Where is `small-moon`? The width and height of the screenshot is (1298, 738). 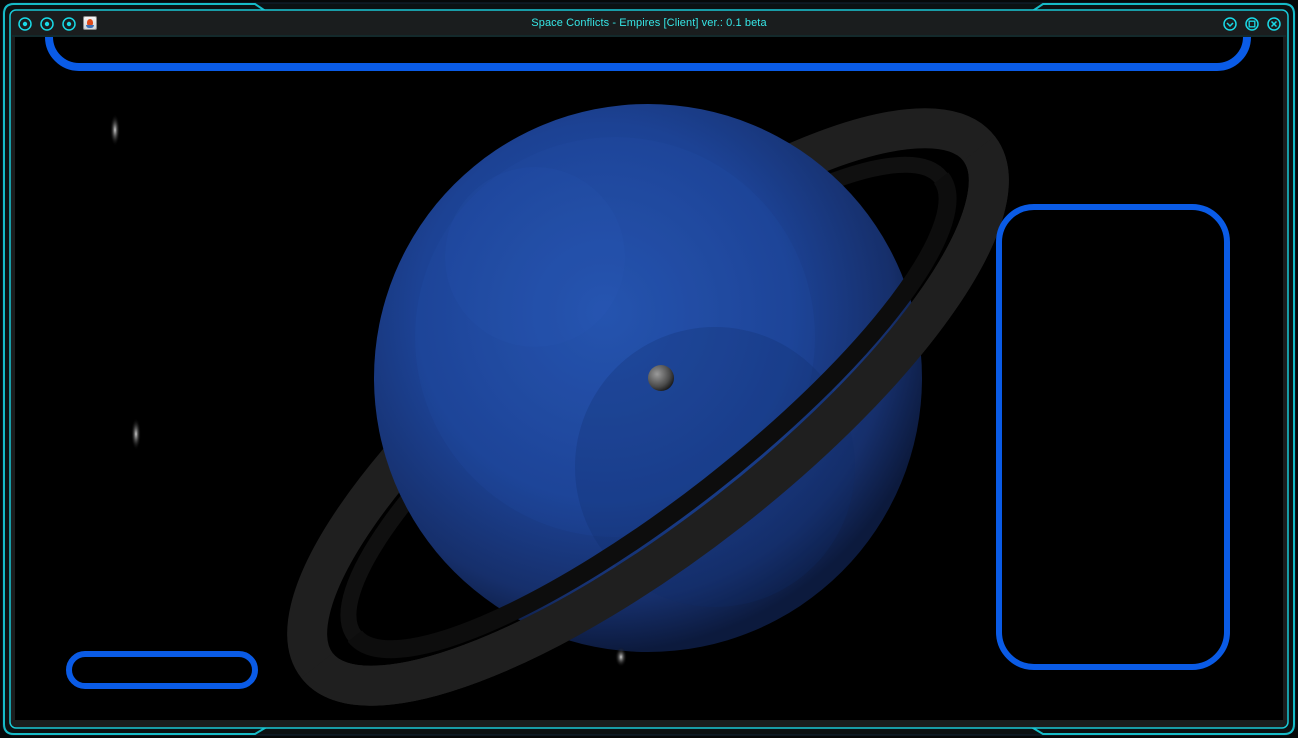 small-moon is located at coordinates (661, 378).